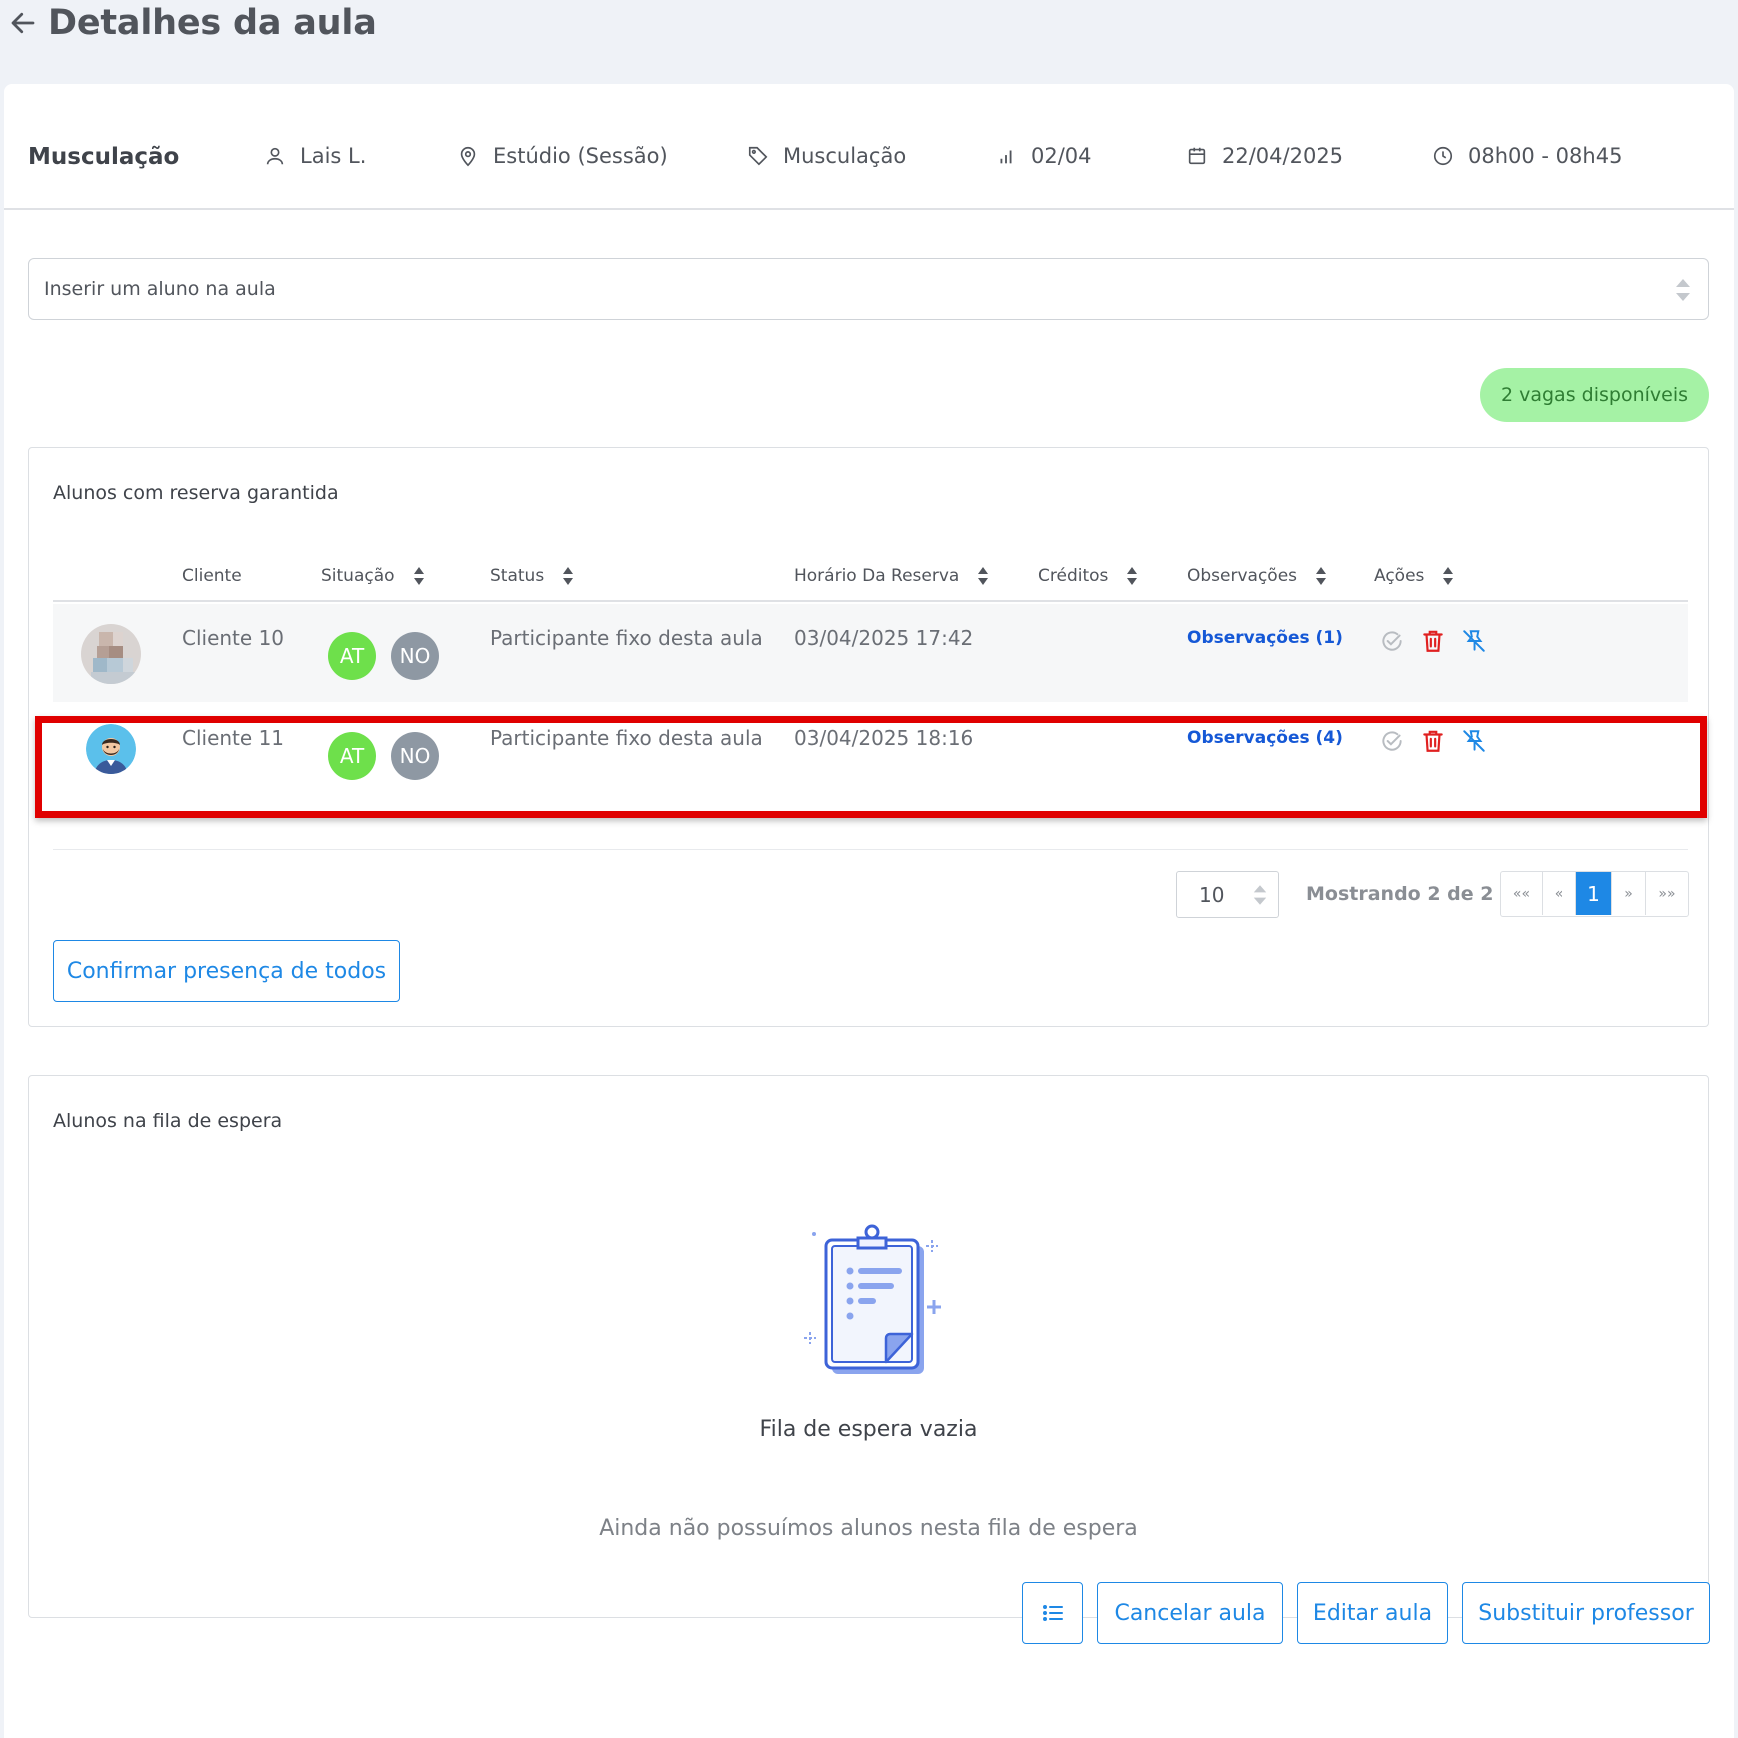 Image resolution: width=1738 pixels, height=1738 pixels. I want to click on teacher-info: Lais L., so click(315, 156).